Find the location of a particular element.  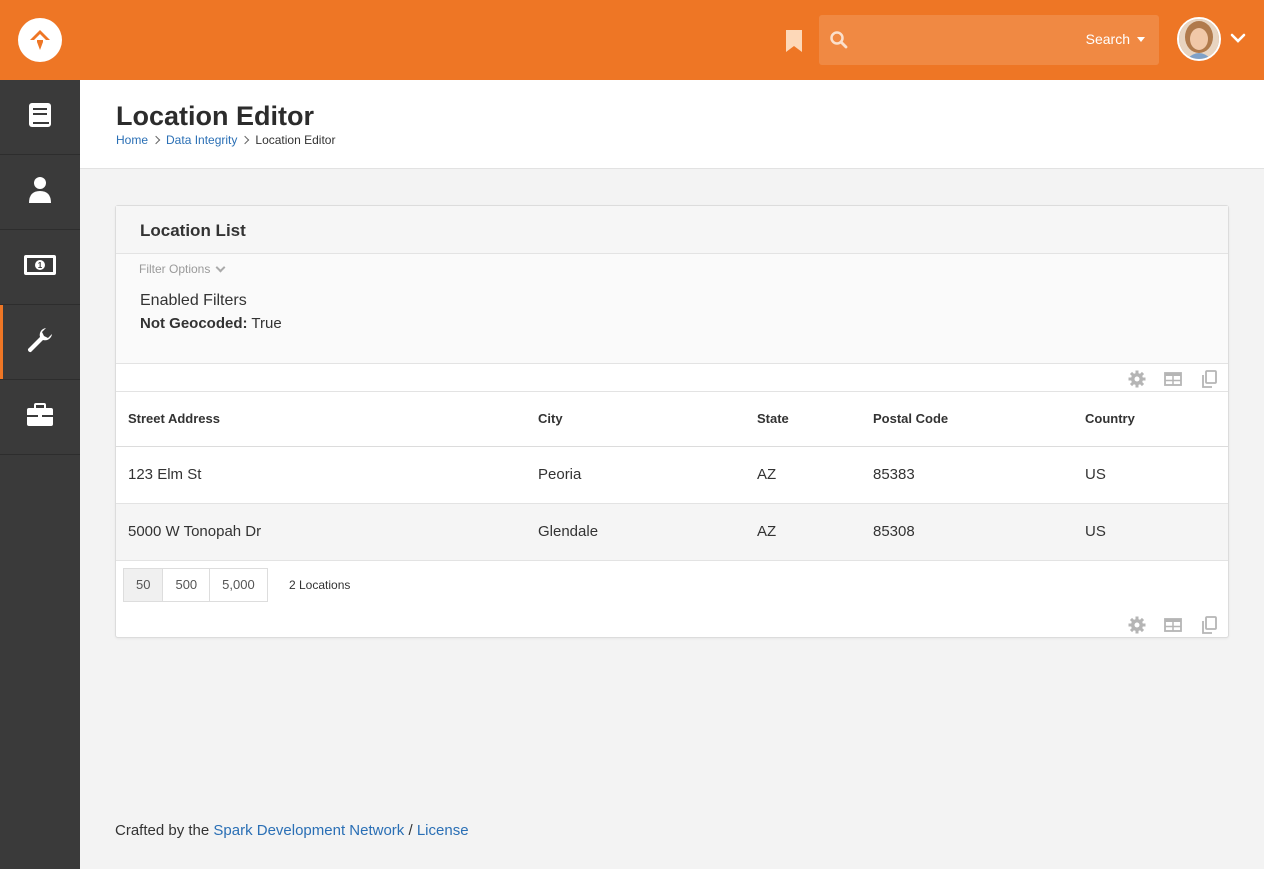

breadcrumb-current: Location Editor is located at coordinates (295, 140).